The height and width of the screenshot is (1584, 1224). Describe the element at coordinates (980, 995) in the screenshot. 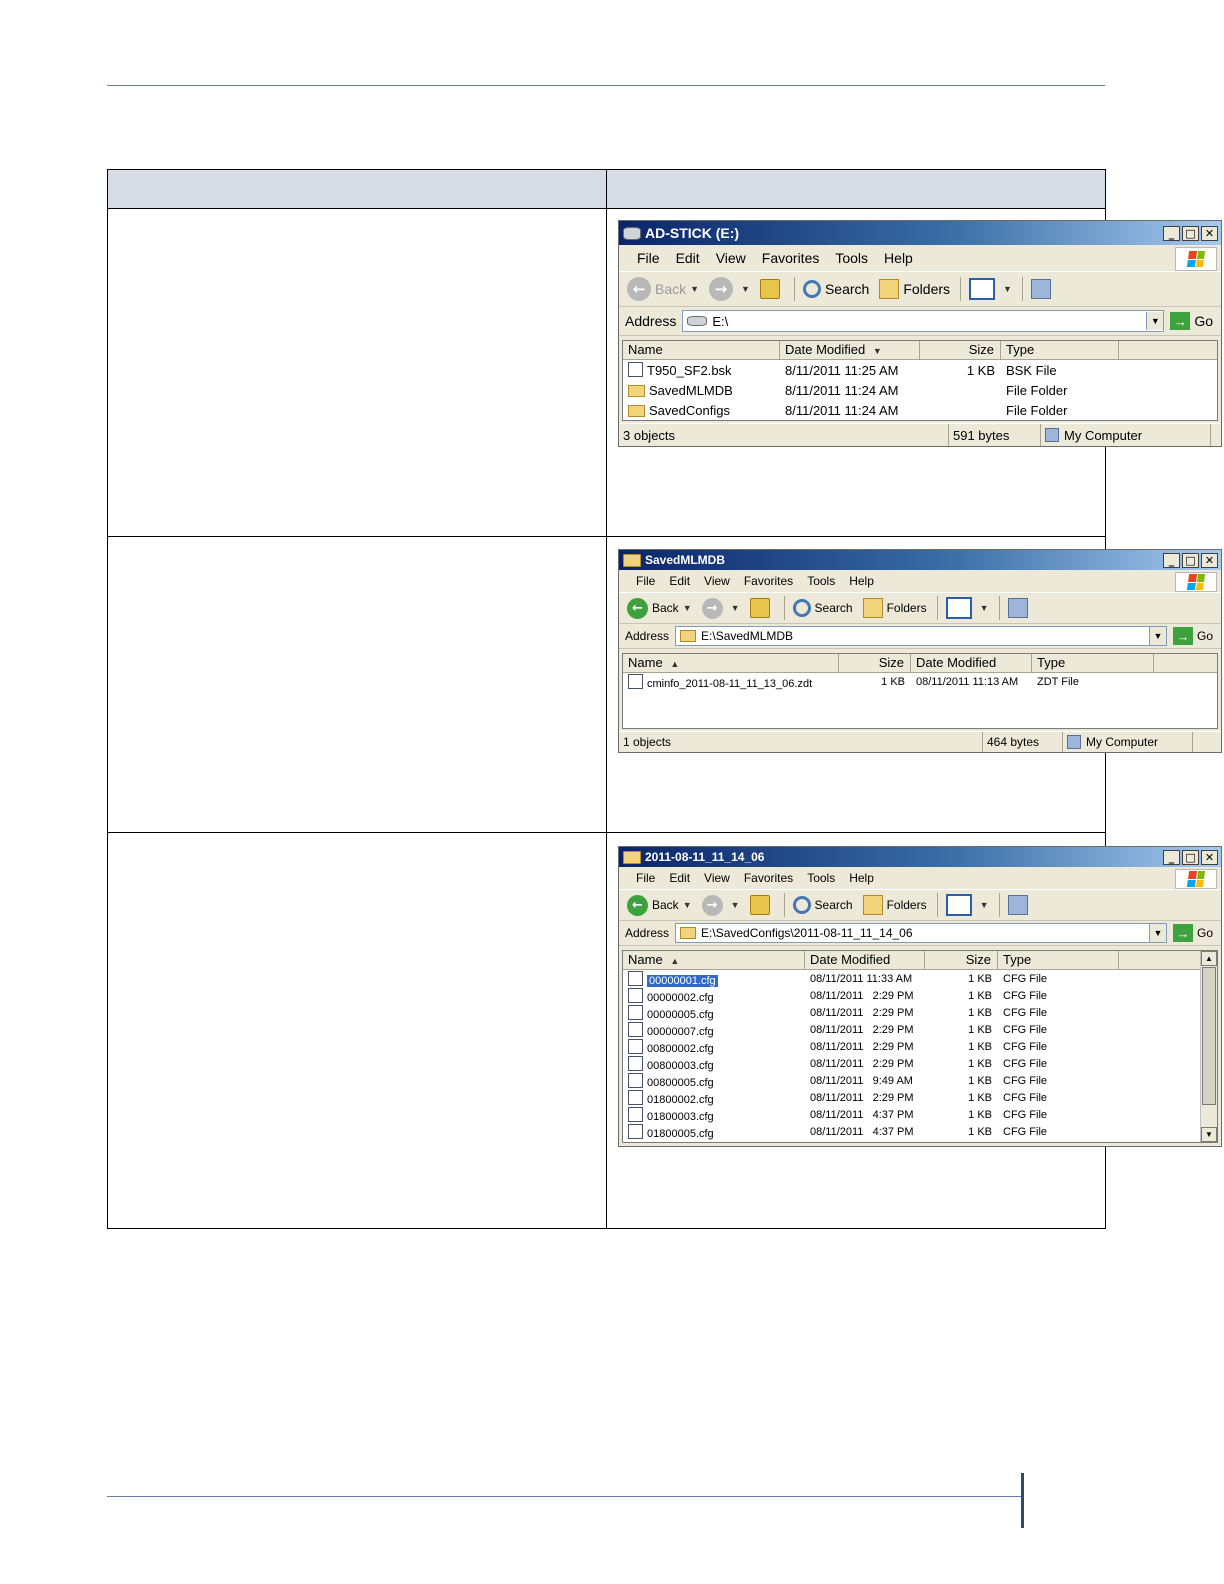

I see `file-size: 1 KB` at that location.